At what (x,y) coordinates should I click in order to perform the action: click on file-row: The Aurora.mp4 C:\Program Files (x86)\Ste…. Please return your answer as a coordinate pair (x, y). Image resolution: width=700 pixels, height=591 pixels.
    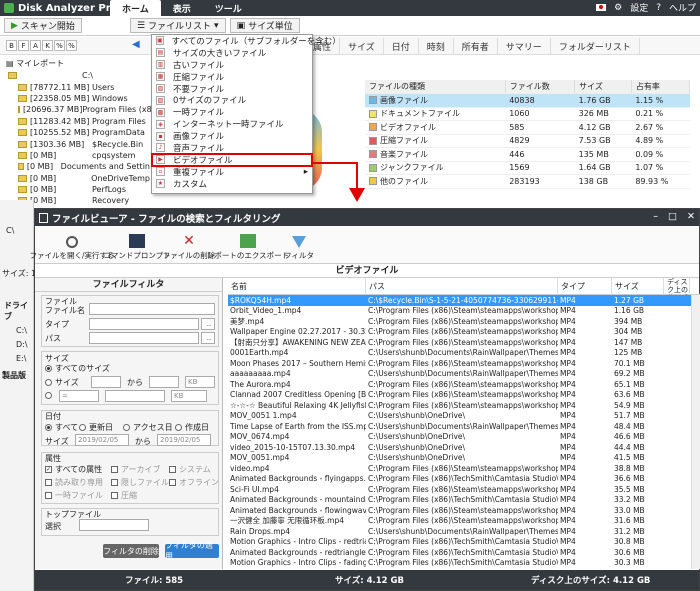
    Looking at the image, I should click on (464, 384).